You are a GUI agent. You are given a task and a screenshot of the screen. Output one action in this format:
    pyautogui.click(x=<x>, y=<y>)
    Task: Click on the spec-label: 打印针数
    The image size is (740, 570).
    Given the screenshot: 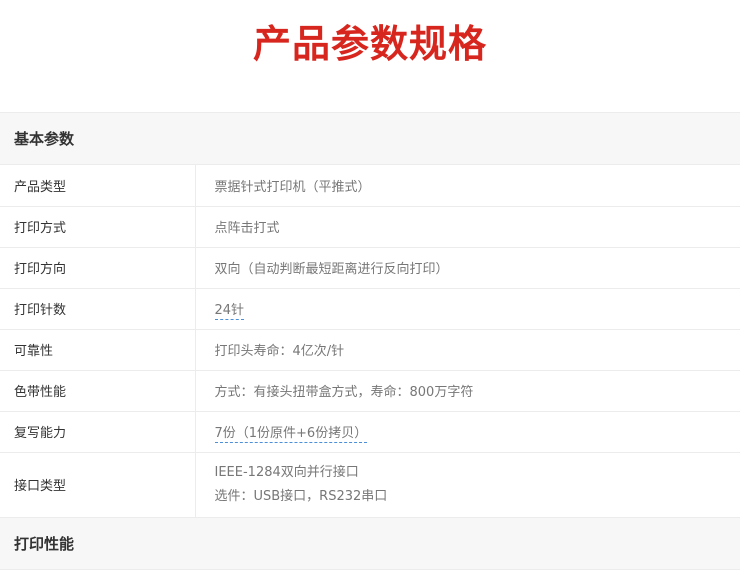 What is the action you would take?
    pyautogui.click(x=98, y=309)
    